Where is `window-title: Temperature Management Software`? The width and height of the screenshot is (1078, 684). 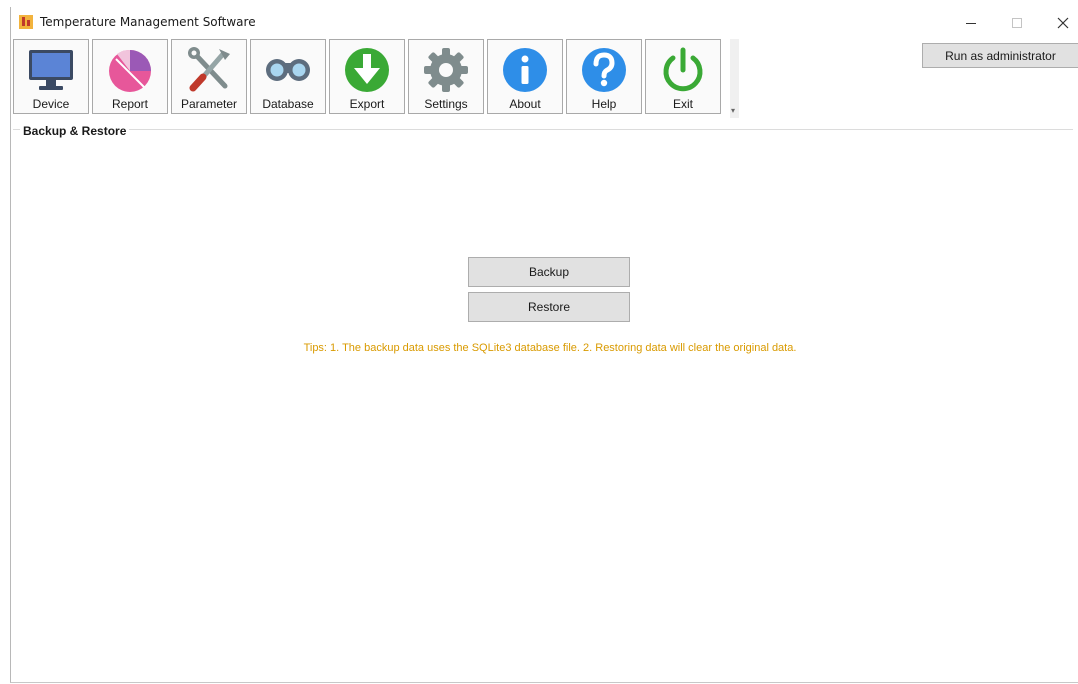 window-title: Temperature Management Software is located at coordinates (148, 22).